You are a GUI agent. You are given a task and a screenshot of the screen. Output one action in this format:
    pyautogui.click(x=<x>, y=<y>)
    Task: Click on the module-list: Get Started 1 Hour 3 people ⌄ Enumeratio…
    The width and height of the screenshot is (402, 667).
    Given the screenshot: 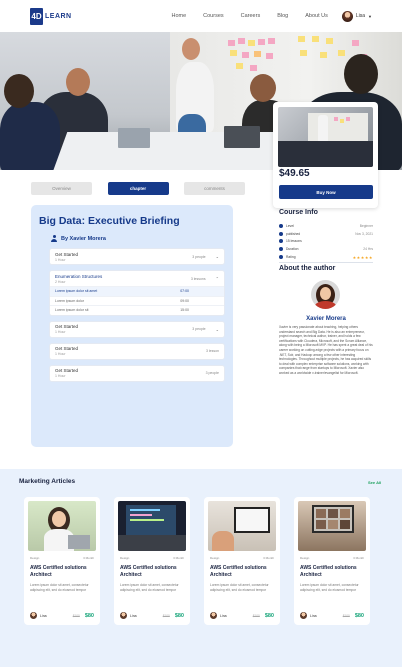 What is the action you would take?
    pyautogui.click(x=137, y=315)
    